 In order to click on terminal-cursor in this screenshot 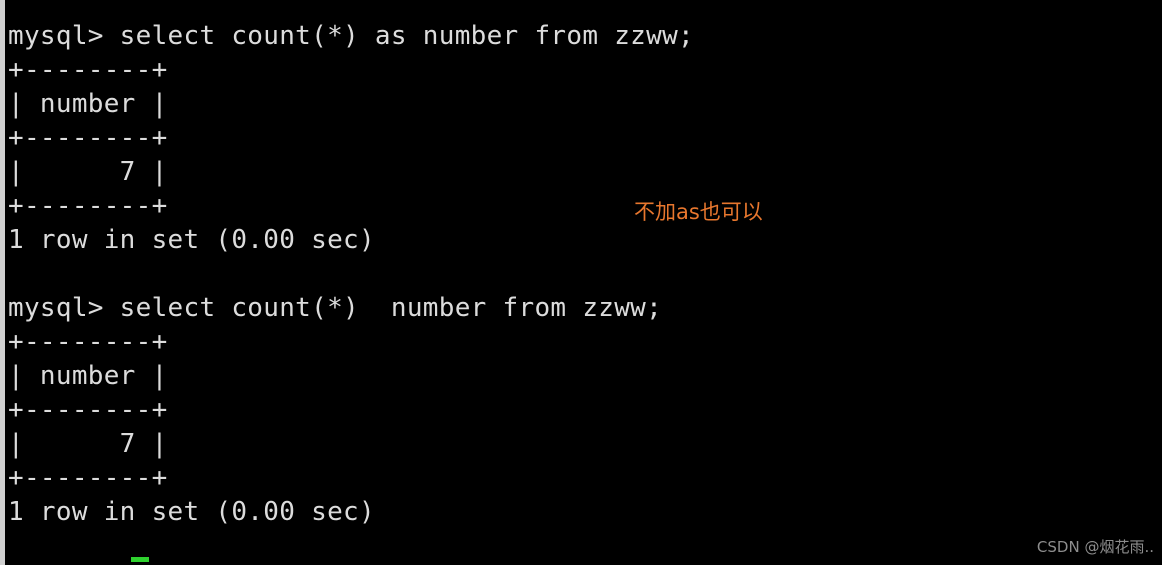, I will do `click(140, 559)`.